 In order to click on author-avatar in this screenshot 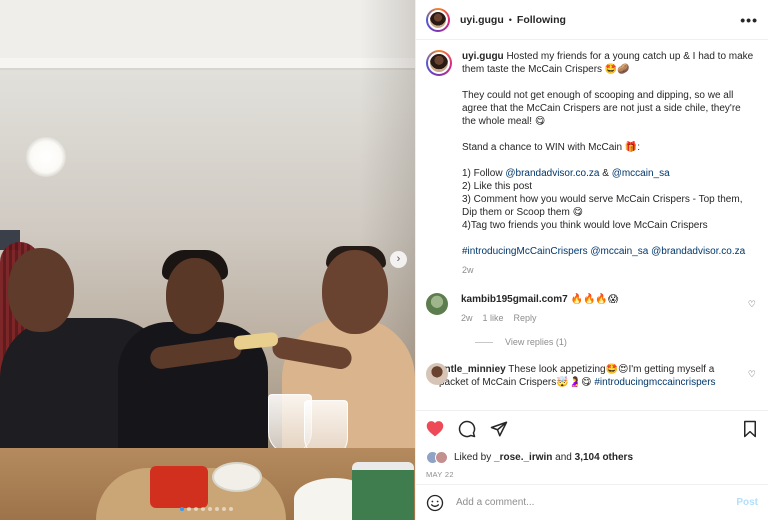, I will do `click(438, 19)`.